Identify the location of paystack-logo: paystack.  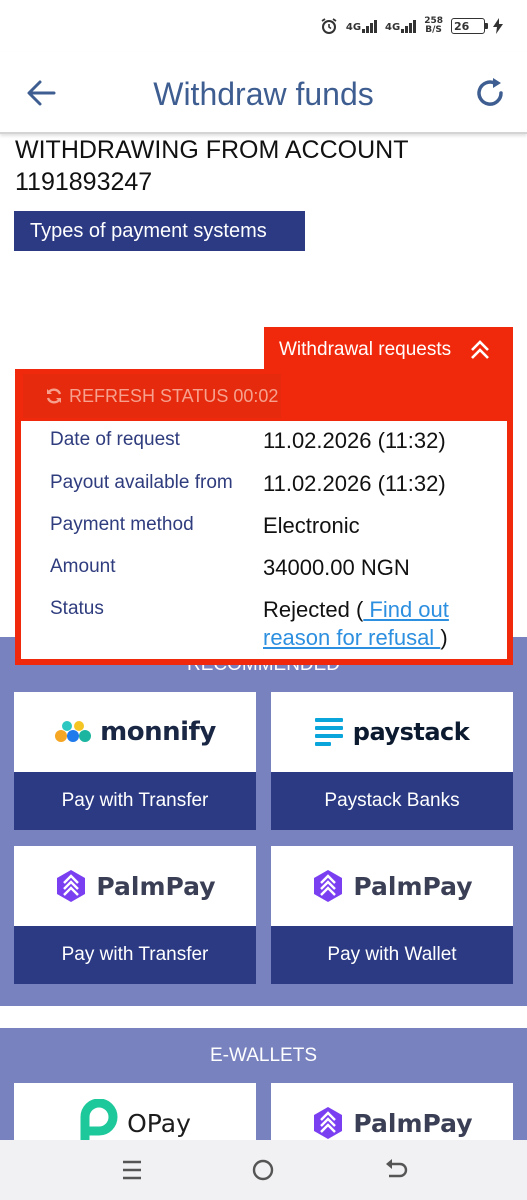
(392, 732).